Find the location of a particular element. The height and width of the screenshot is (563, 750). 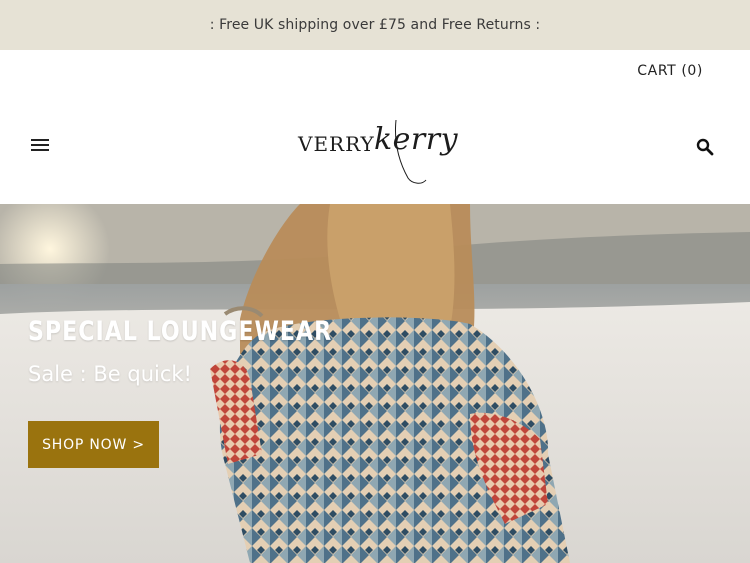

cart-link: CART (0) is located at coordinates (670, 71).